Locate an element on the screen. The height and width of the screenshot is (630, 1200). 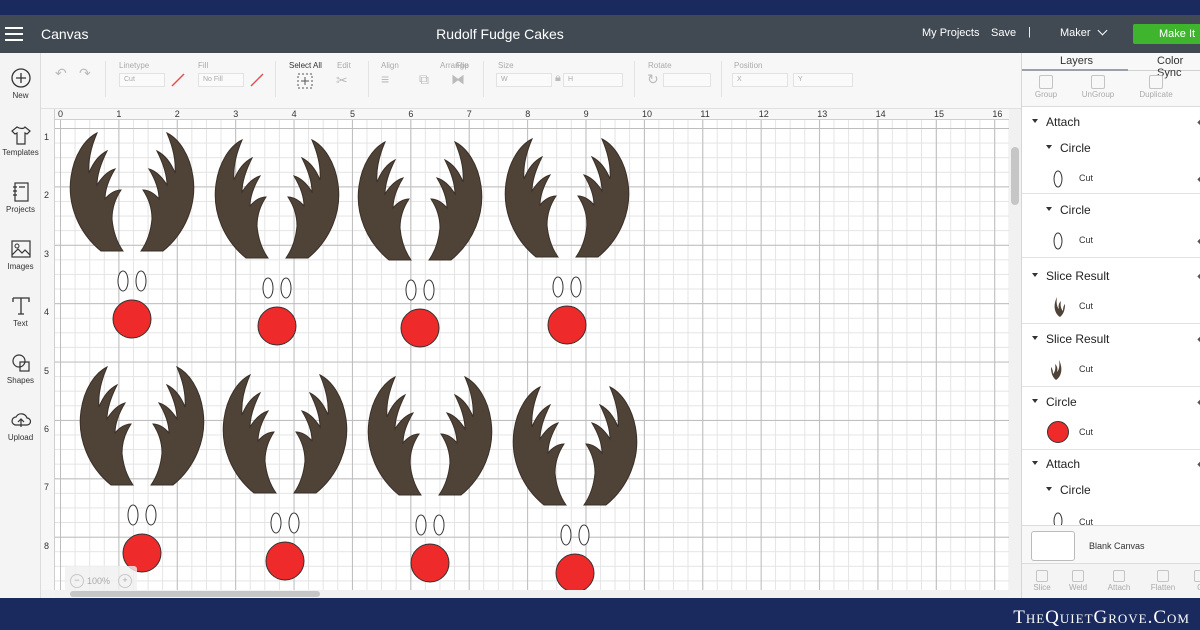
align-icon: ≡ is located at coordinates (385, 79).